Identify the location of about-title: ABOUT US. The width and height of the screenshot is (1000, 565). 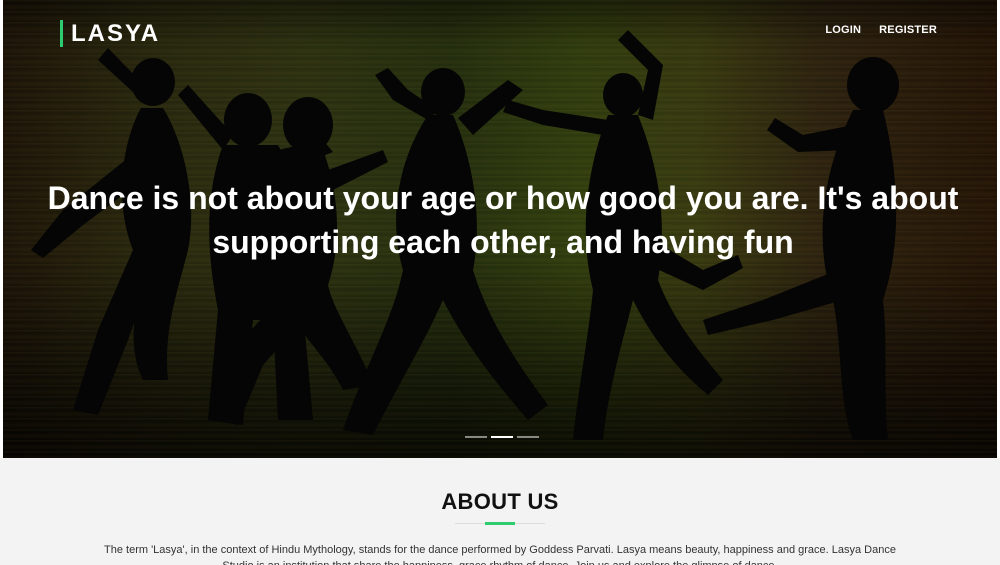
(500, 501).